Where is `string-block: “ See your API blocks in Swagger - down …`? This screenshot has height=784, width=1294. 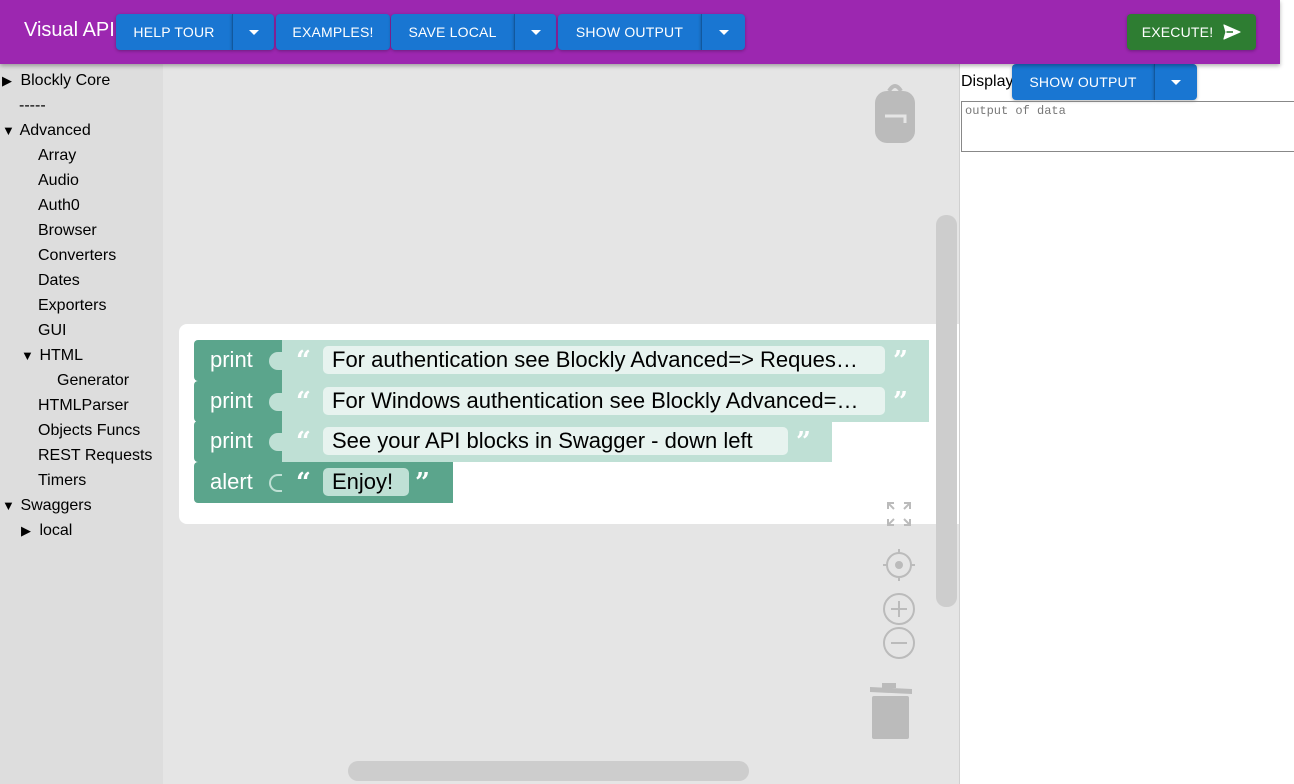
string-block: “ See your API blocks in Swagger - down … is located at coordinates (557, 441).